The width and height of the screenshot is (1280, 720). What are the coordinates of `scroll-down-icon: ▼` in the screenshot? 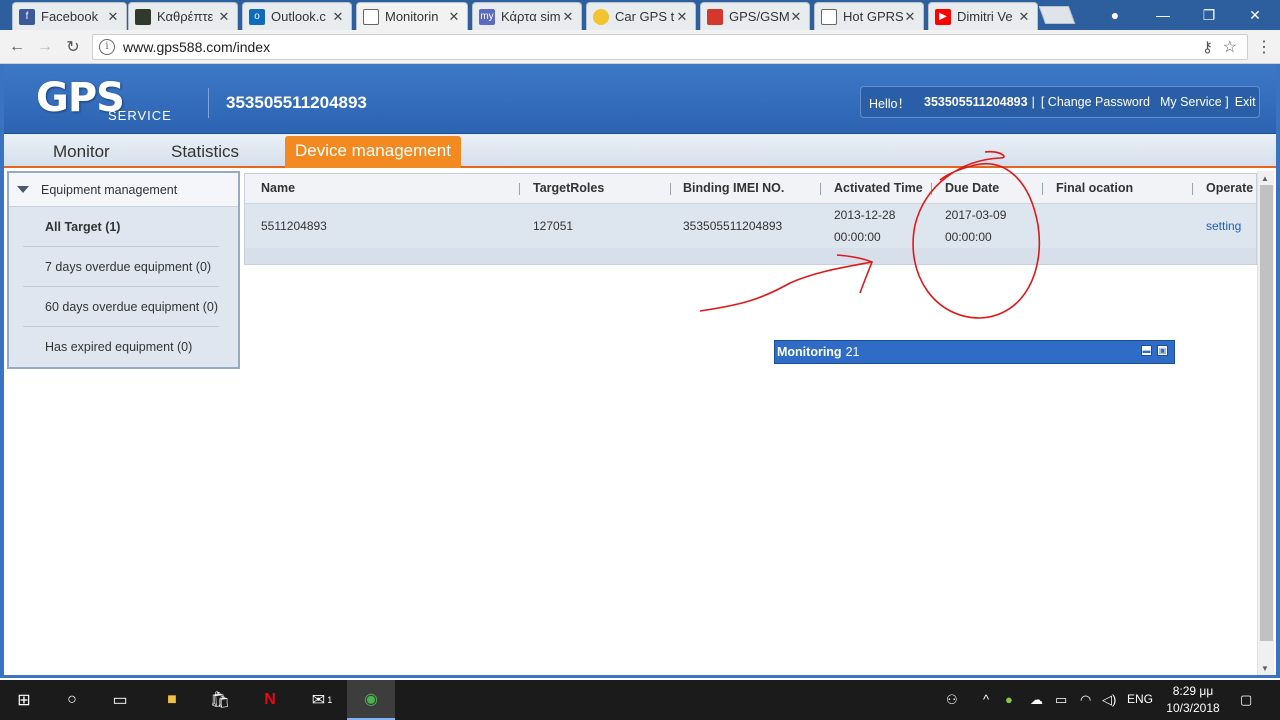 It's located at (1265, 668).